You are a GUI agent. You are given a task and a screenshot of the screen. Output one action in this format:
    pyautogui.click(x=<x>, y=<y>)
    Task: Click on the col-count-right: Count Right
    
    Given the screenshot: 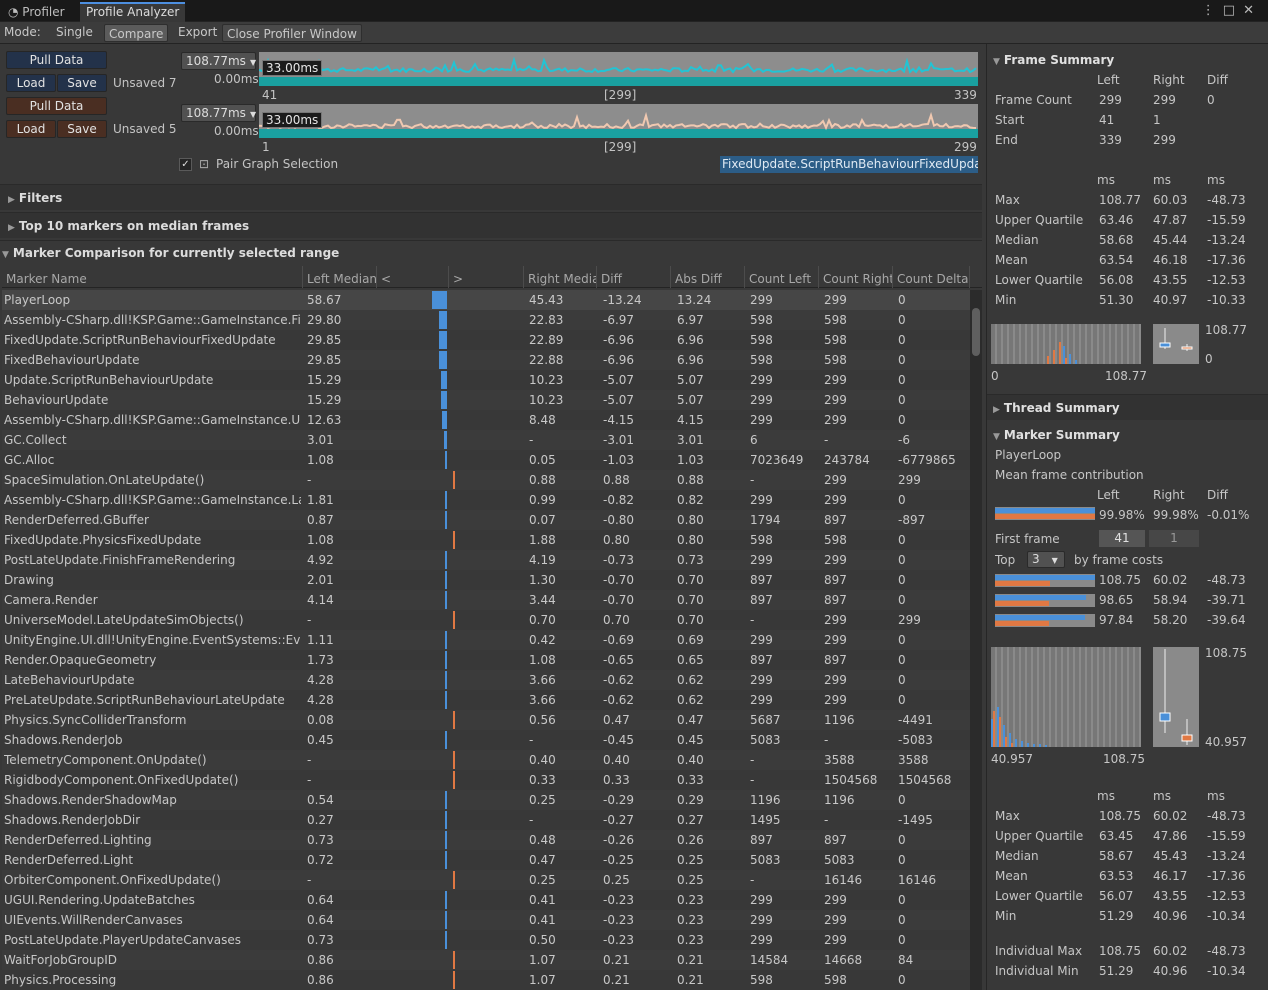 What is the action you would take?
    pyautogui.click(x=856, y=277)
    